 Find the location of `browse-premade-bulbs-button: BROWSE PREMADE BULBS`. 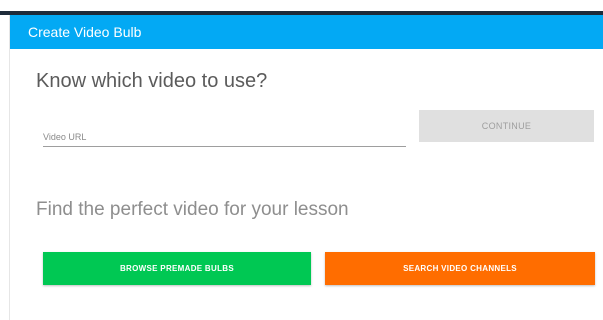

browse-premade-bulbs-button: BROWSE PREMADE BULBS is located at coordinates (177, 268).